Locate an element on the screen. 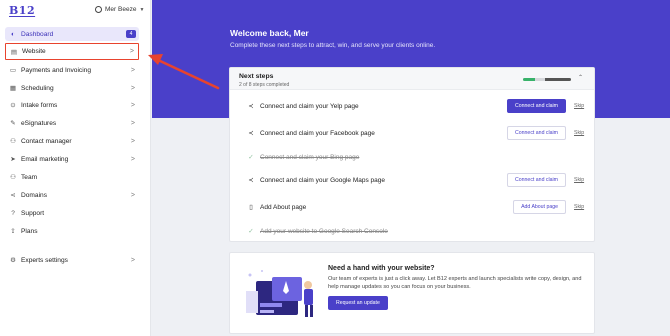  progress-fill is located at coordinates (529, 79).